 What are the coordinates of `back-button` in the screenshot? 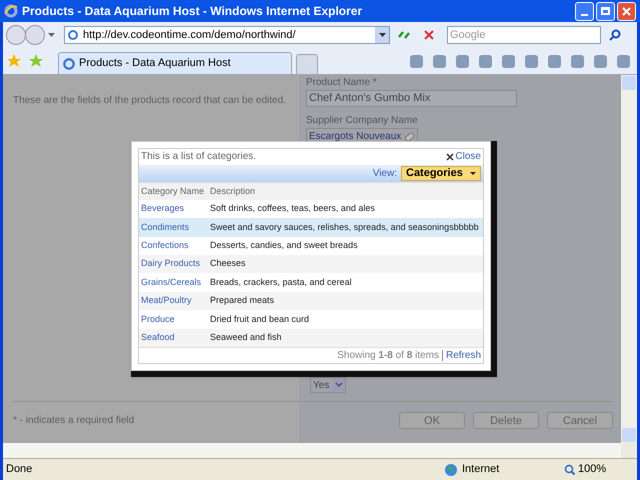 It's located at (16, 35).